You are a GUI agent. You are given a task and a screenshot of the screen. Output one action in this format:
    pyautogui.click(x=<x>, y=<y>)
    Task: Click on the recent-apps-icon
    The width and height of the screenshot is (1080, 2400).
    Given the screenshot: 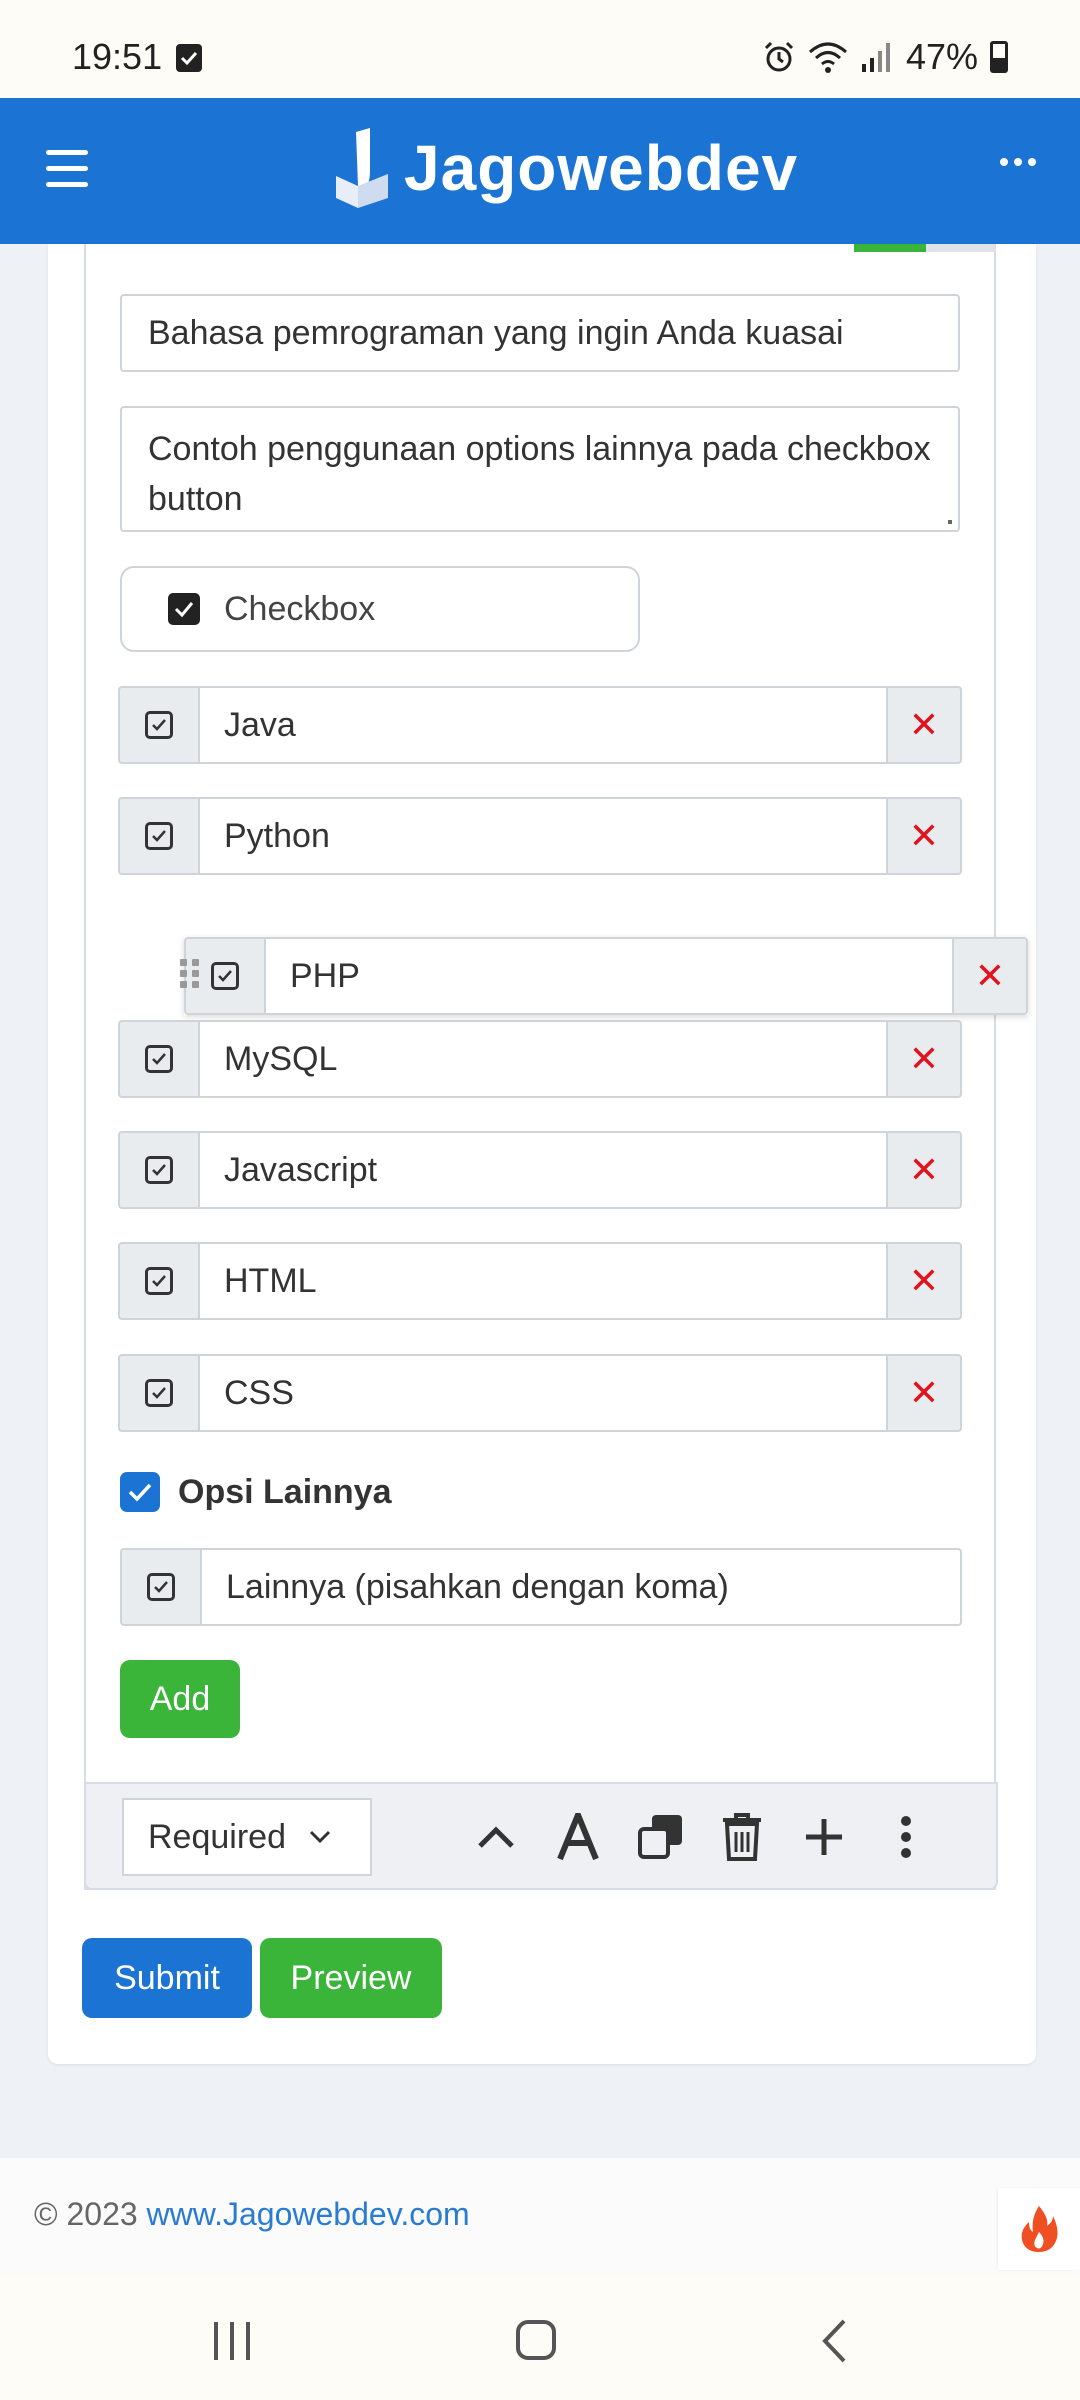 What is the action you would take?
    pyautogui.click(x=232, y=2341)
    